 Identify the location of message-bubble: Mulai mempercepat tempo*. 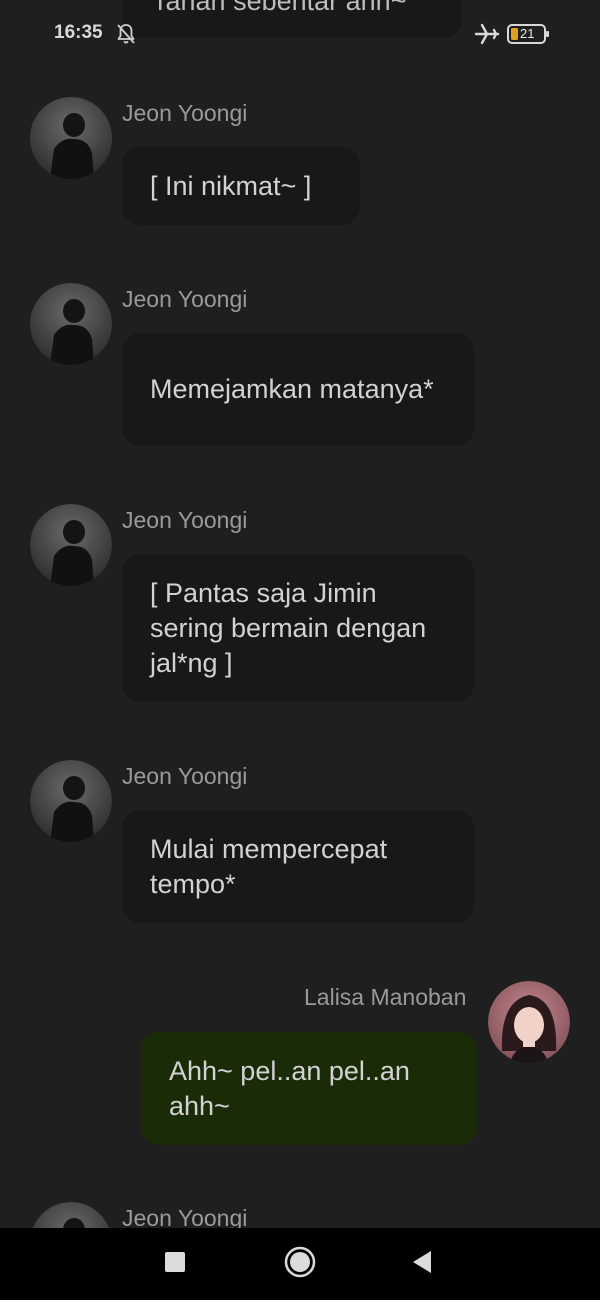
(298, 866).